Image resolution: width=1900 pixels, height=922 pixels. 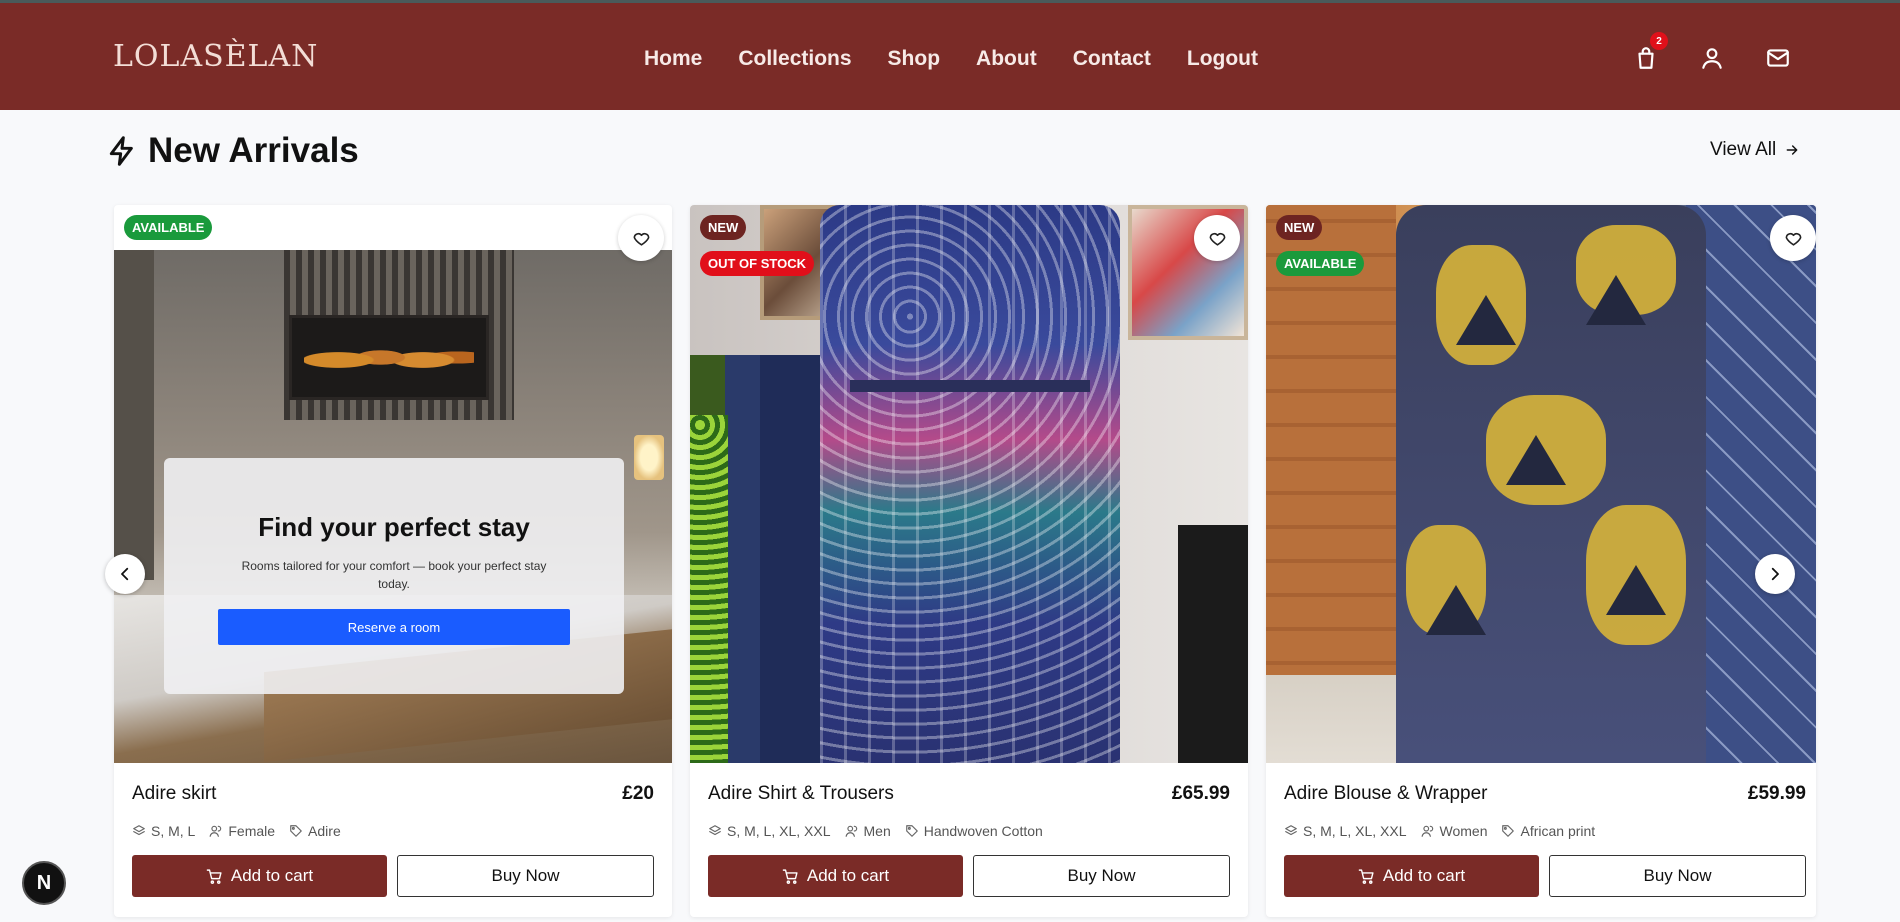 I want to click on nav-home: Home, so click(x=673, y=59).